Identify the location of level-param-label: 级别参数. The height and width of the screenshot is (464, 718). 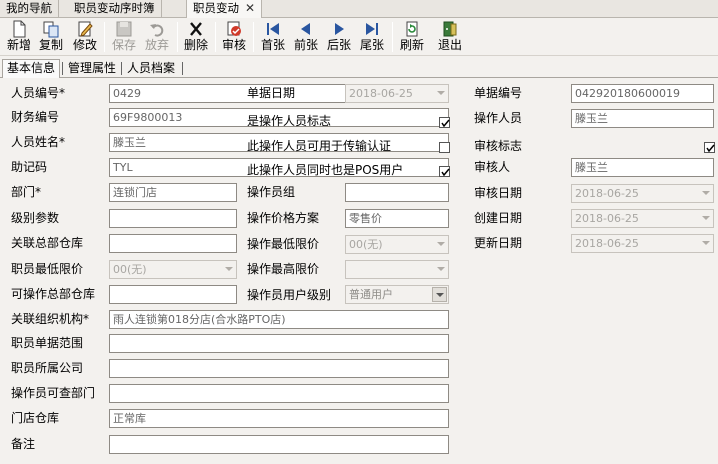
(35, 218).